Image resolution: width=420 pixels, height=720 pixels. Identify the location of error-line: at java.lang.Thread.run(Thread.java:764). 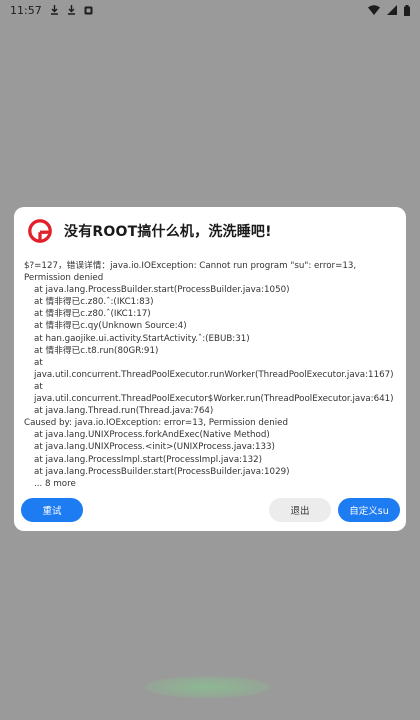
(124, 411).